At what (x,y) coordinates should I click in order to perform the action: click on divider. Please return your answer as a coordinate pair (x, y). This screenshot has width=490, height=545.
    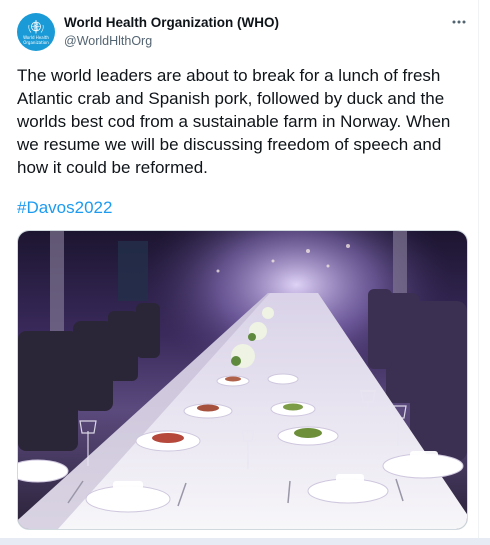
    Looking at the image, I should click on (245, 541).